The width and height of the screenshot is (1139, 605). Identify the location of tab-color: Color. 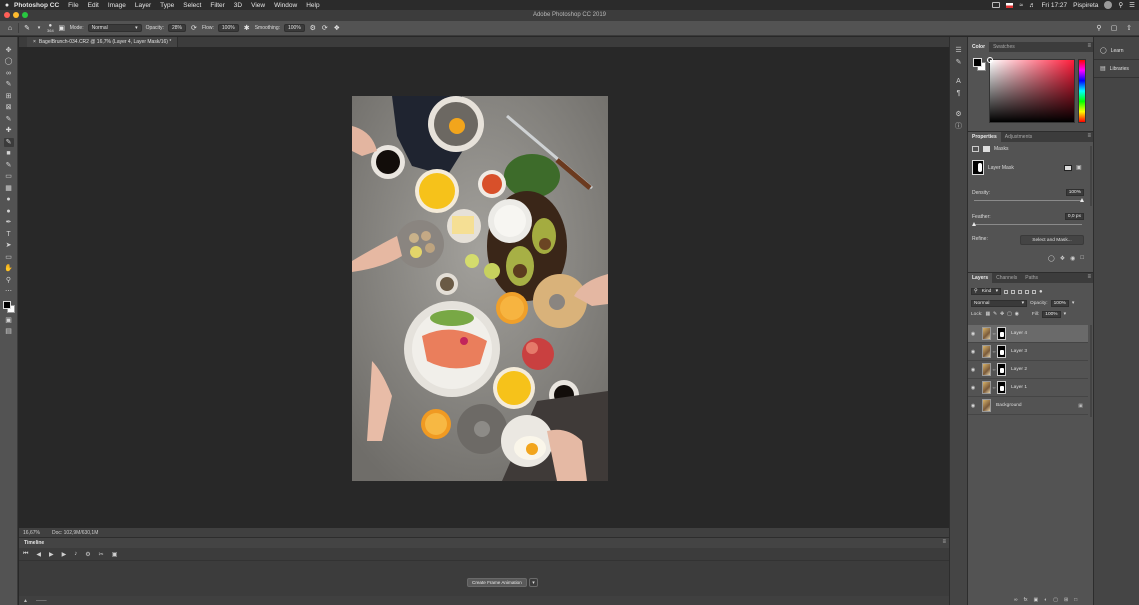
(979, 47).